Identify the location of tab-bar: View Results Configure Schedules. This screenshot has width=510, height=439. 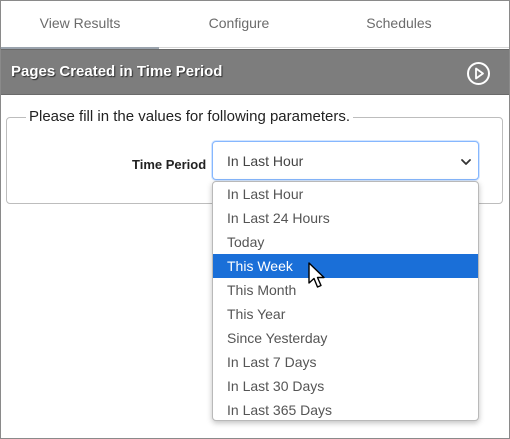
(255, 25).